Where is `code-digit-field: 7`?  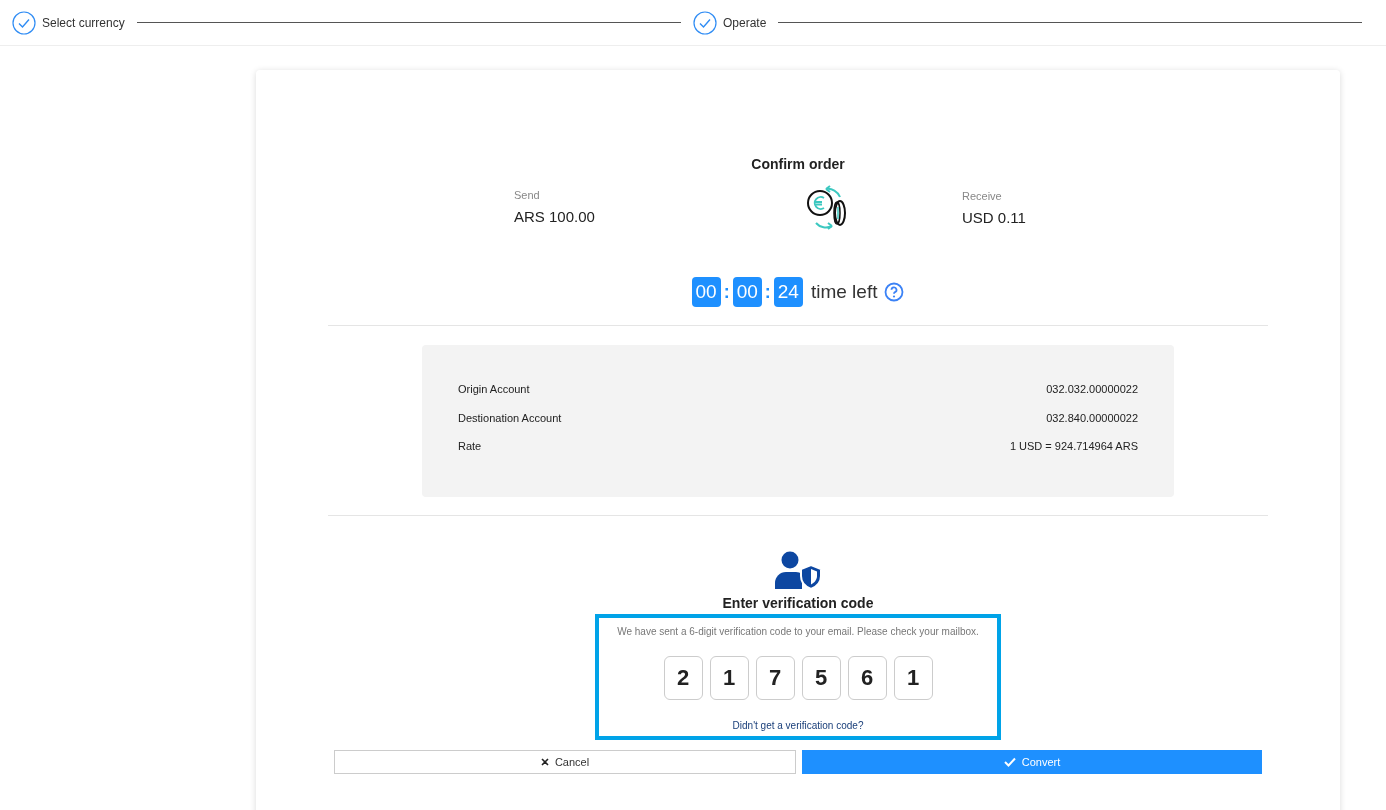 code-digit-field: 7 is located at coordinates (775, 678).